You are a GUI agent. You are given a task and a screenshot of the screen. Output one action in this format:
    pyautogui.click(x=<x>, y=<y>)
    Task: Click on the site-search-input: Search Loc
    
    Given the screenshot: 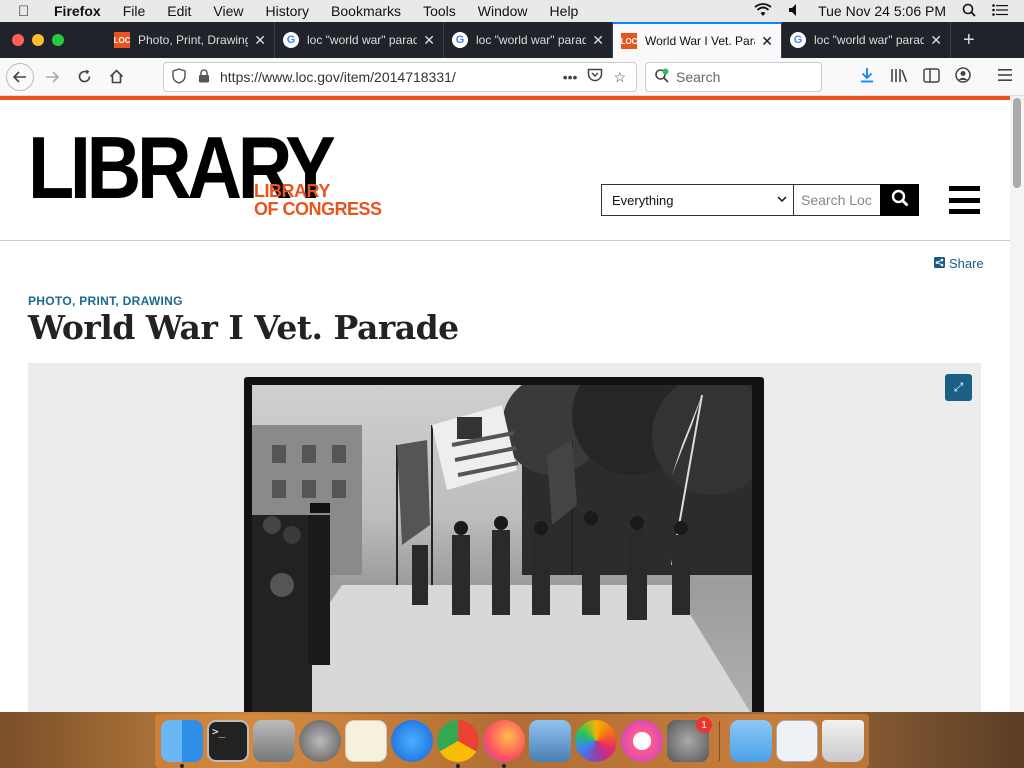 What is the action you would take?
    pyautogui.click(x=837, y=200)
    